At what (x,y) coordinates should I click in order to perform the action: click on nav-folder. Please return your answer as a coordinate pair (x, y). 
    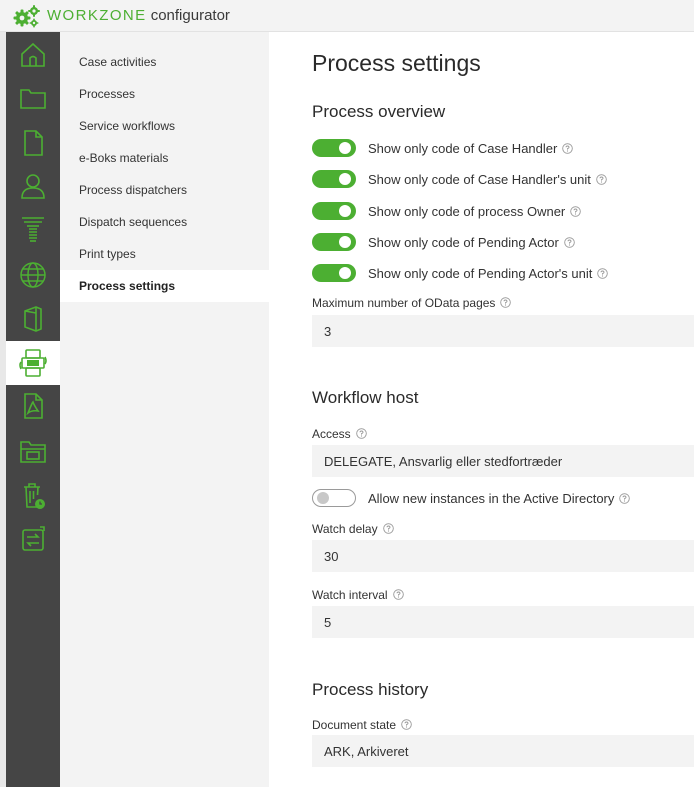
    Looking at the image, I should click on (33, 98).